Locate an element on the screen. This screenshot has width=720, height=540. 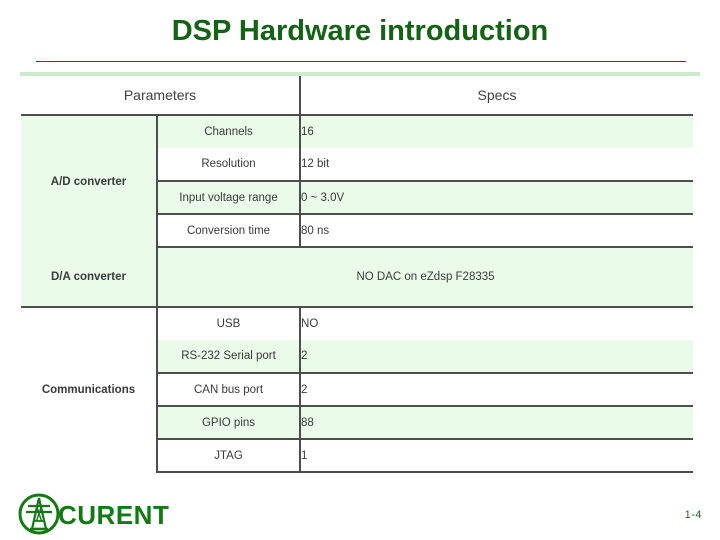
parameter-label: Channels is located at coordinates (229, 131).